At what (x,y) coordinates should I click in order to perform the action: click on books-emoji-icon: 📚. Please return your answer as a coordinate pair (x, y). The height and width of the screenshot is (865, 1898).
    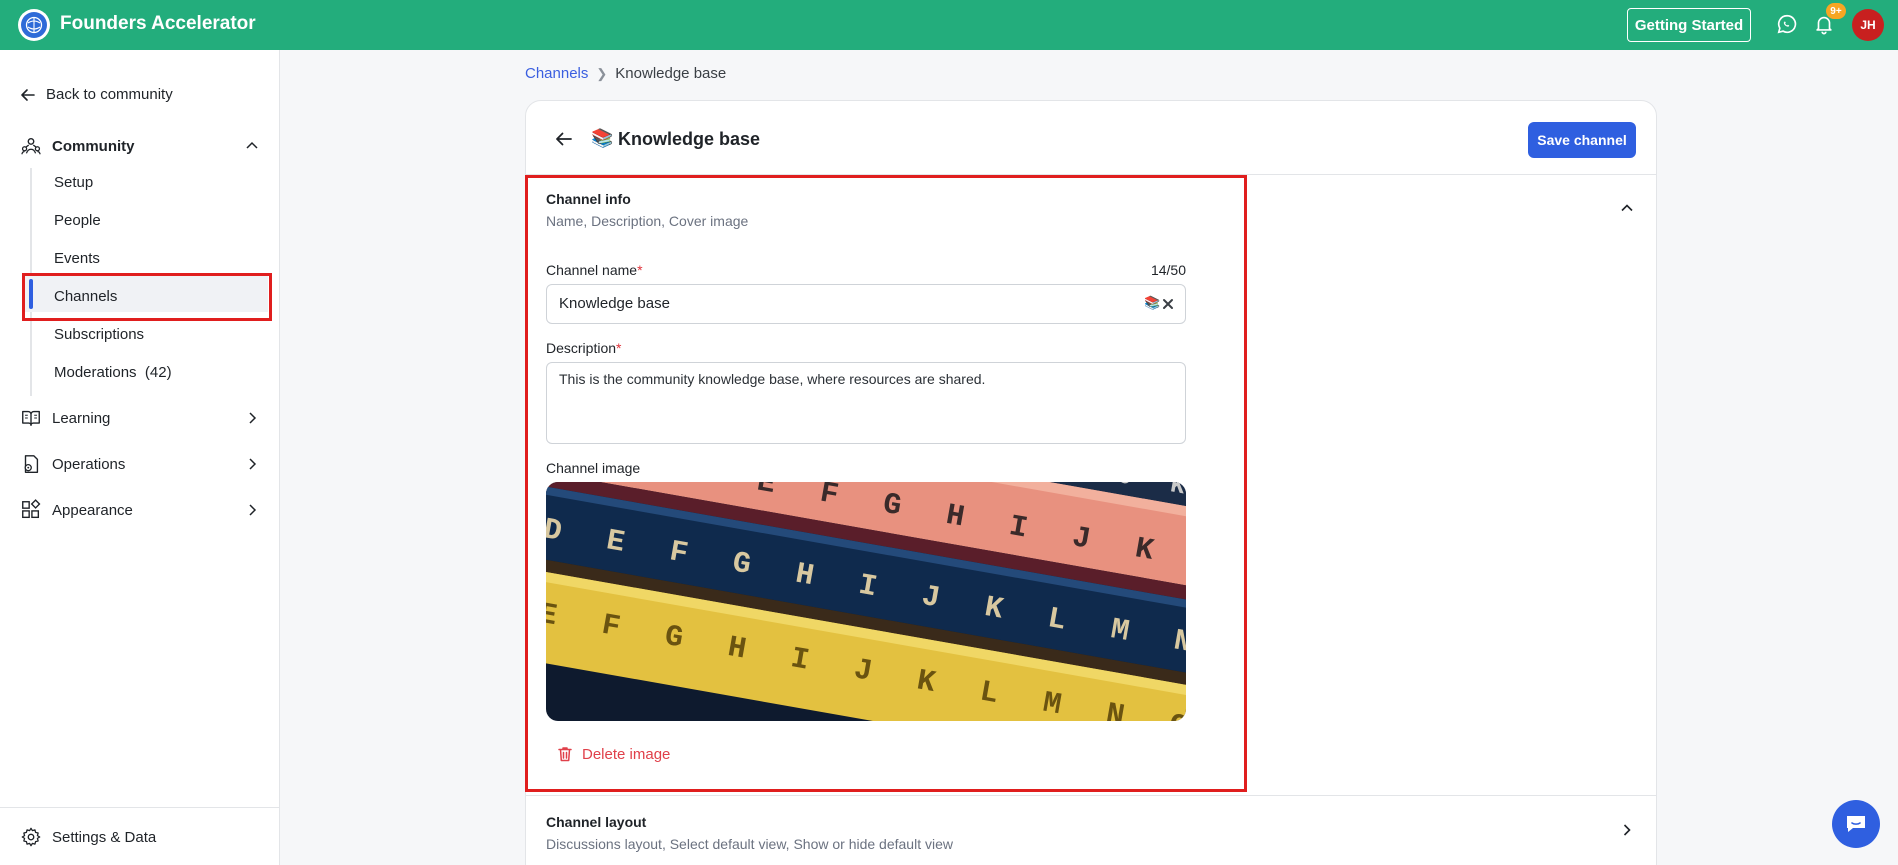
    Looking at the image, I should click on (602, 138).